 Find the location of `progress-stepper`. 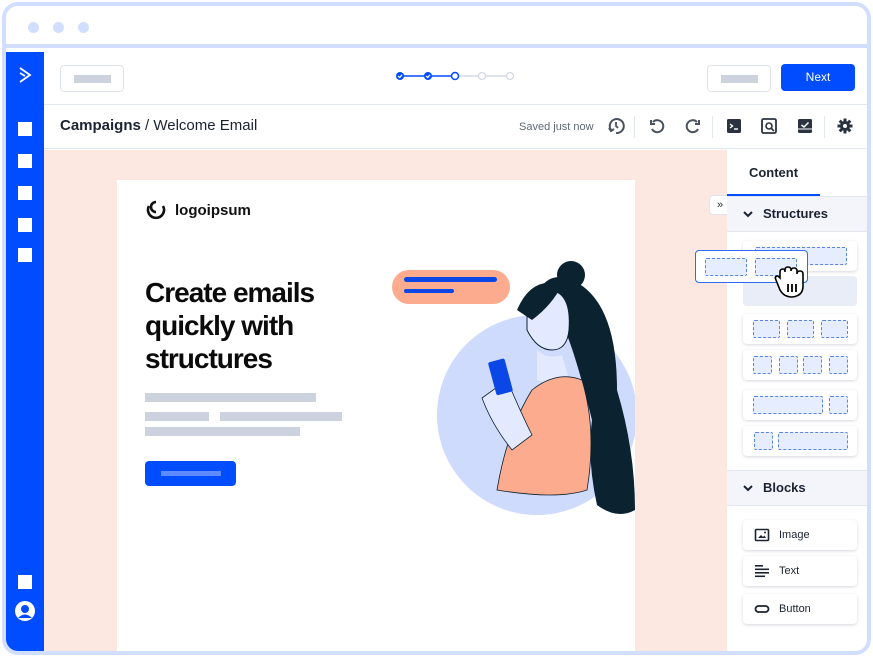

progress-stepper is located at coordinates (455, 76).